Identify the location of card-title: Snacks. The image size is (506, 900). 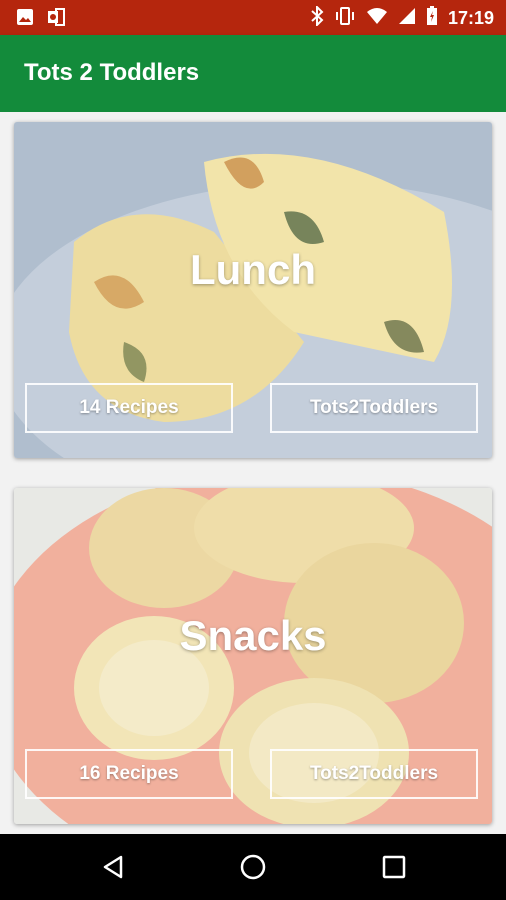
(253, 635).